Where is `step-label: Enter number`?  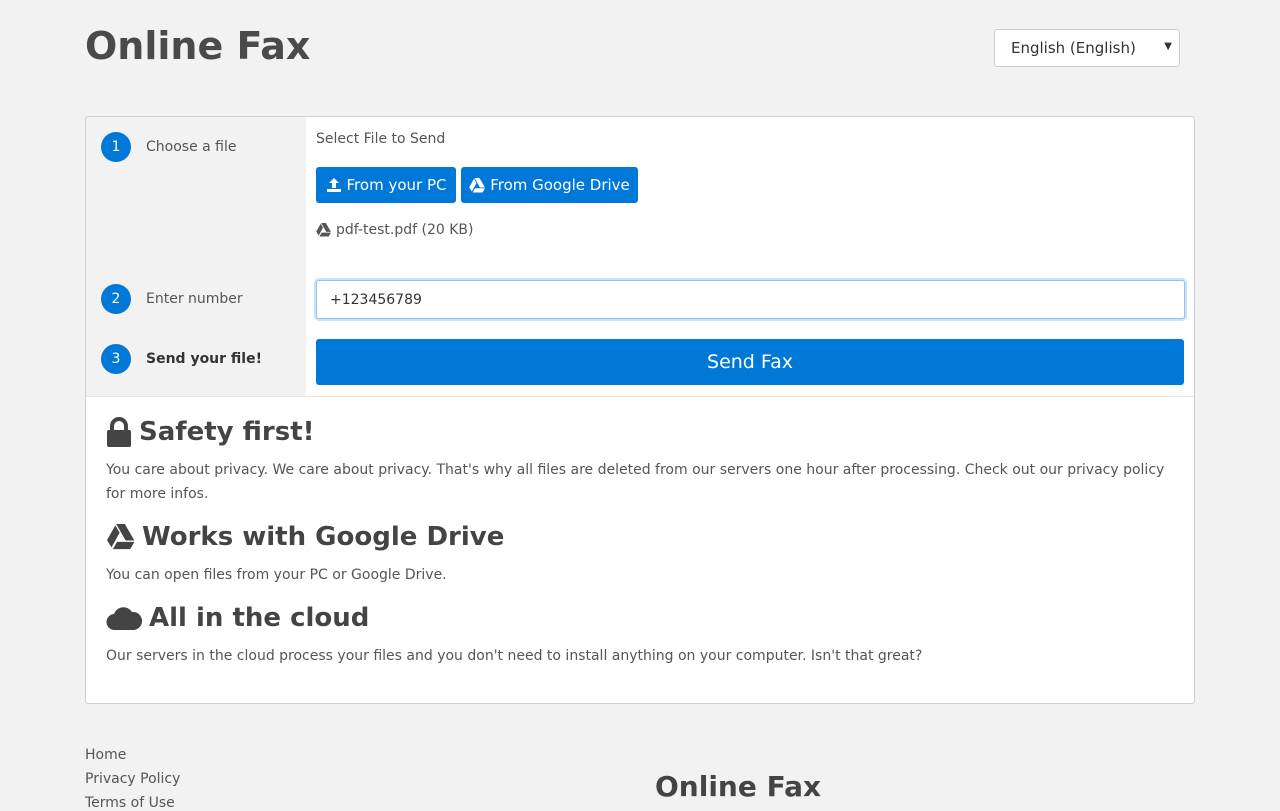
step-label: Enter number is located at coordinates (194, 299).